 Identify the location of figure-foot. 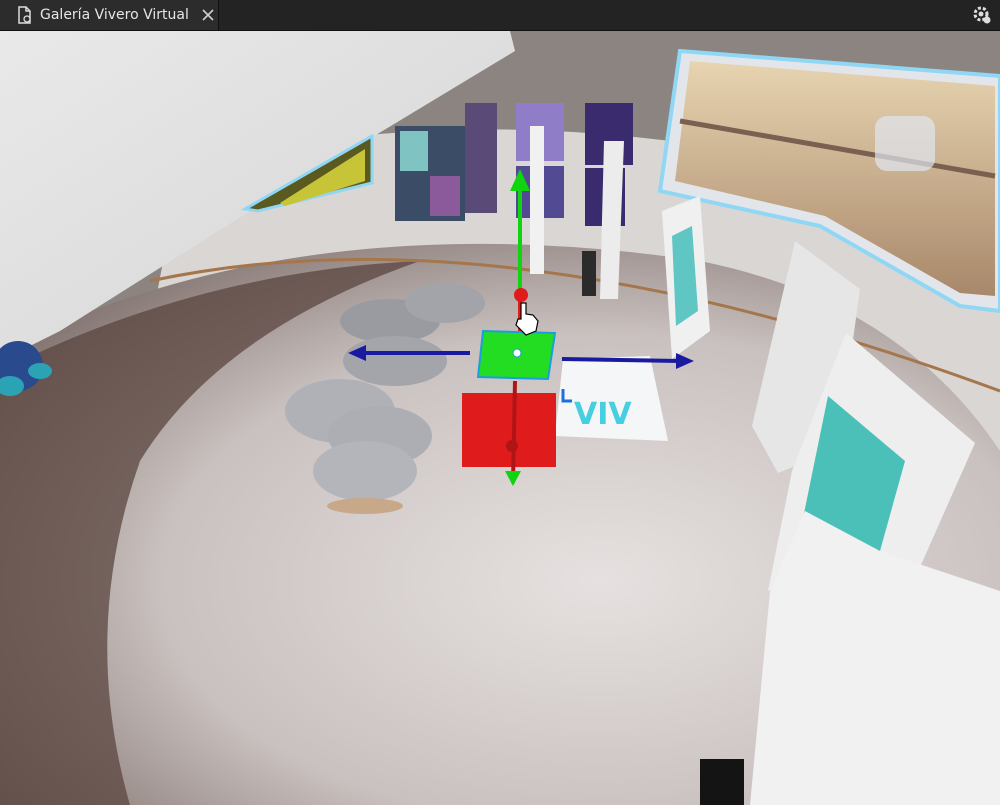
(40, 371).